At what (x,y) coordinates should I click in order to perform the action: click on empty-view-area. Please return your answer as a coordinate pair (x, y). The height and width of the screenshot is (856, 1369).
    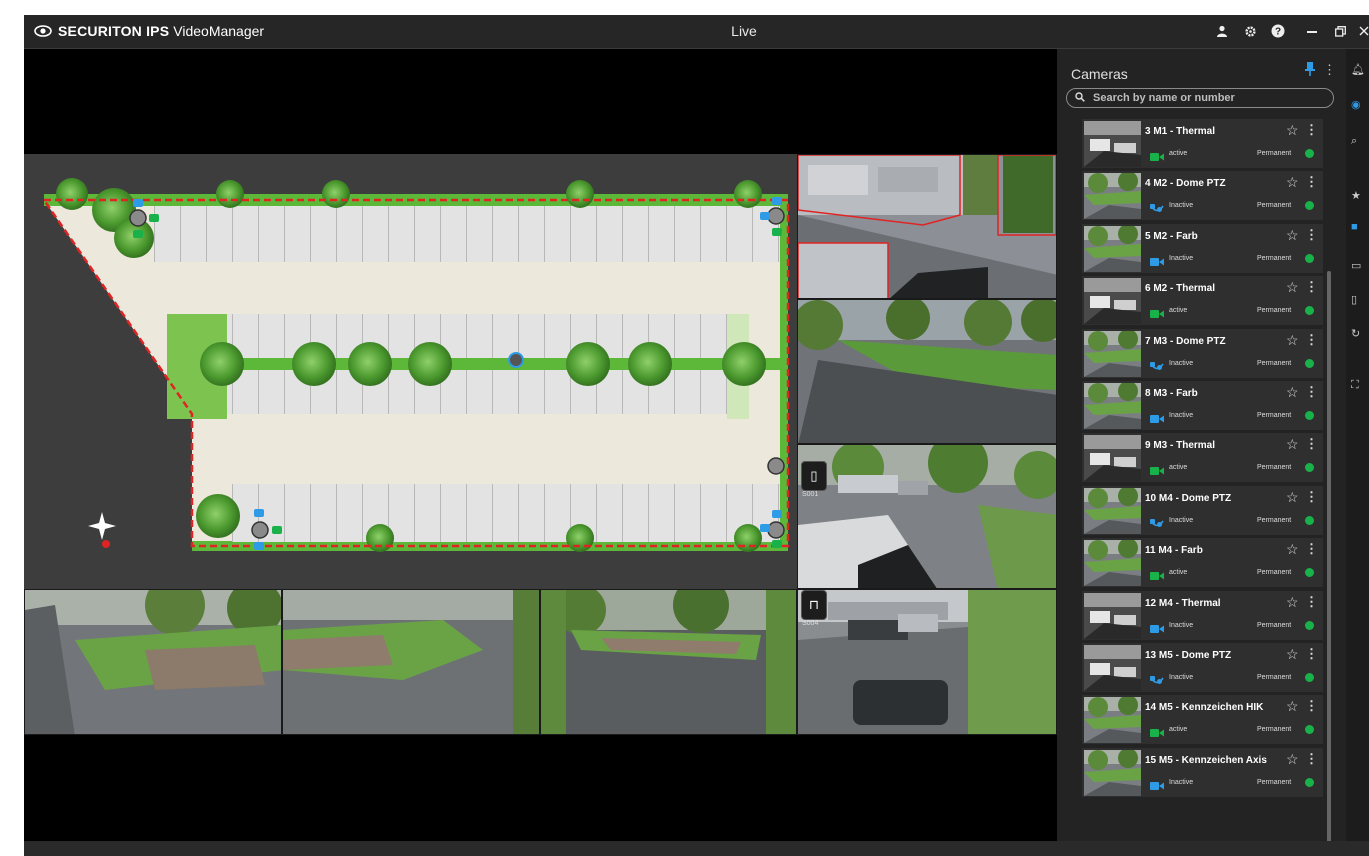
    Looking at the image, I should click on (540, 101).